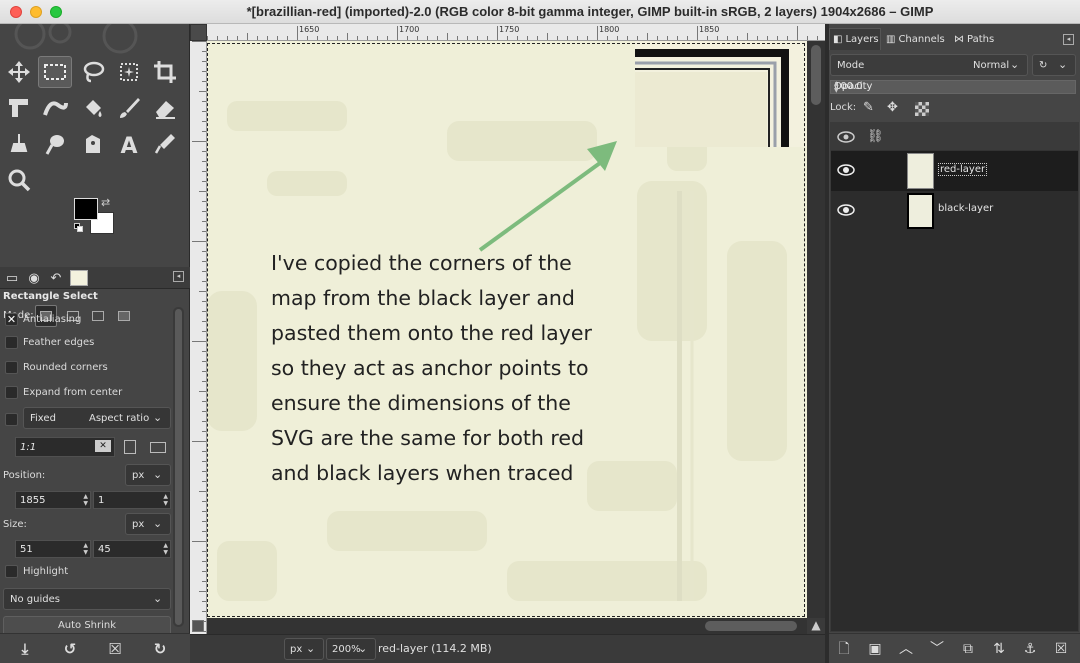  I want to click on lock-position-icon: ✥, so click(892, 107).